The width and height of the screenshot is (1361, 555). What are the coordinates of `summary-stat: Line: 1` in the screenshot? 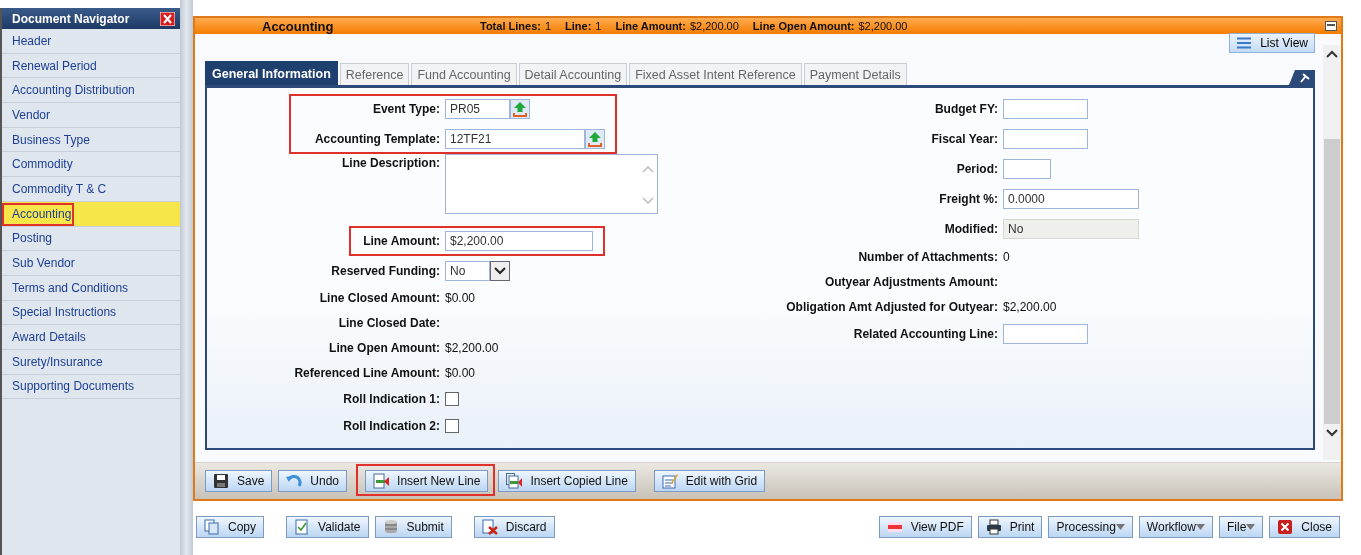 It's located at (583, 26).